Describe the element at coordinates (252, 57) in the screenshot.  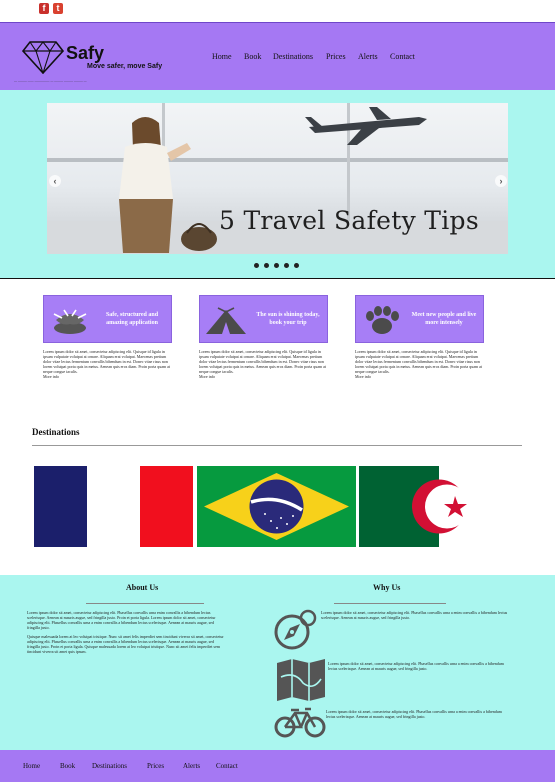
I see `nav-book: Book` at that location.